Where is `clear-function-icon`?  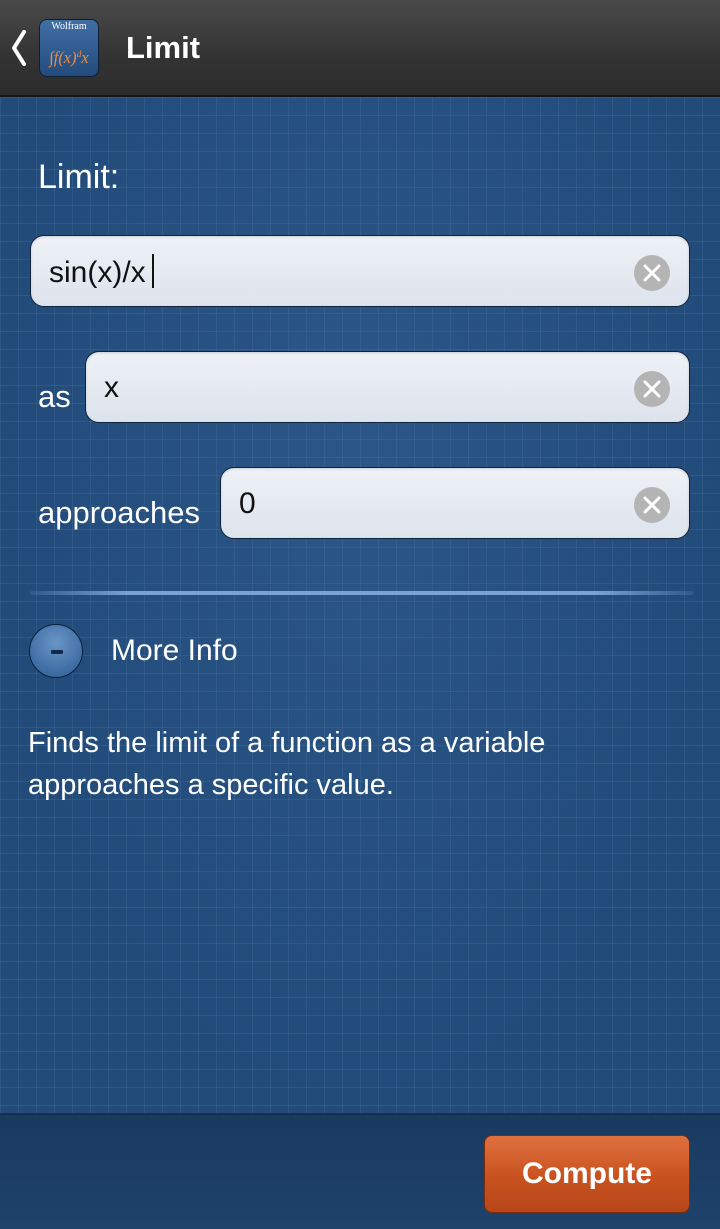 clear-function-icon is located at coordinates (652, 273).